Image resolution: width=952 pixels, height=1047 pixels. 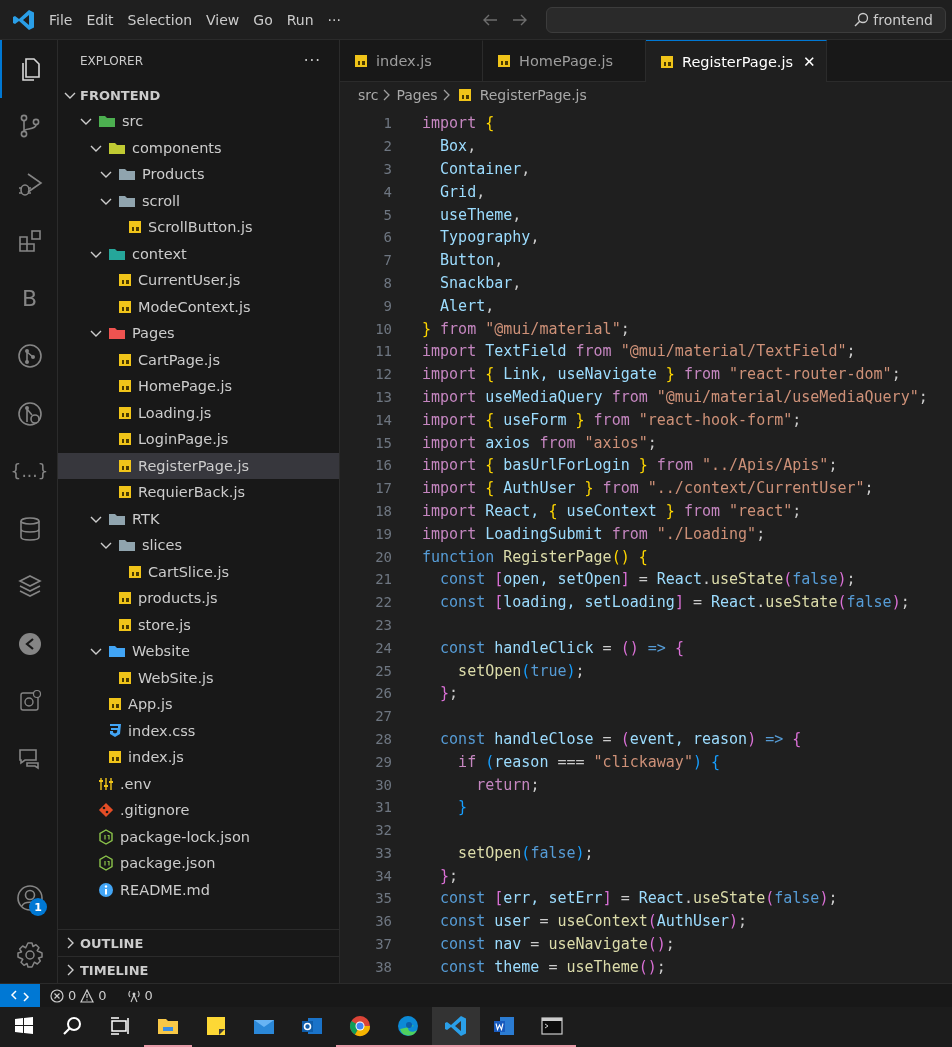 I want to click on edge-icon, so click(x=408, y=1026).